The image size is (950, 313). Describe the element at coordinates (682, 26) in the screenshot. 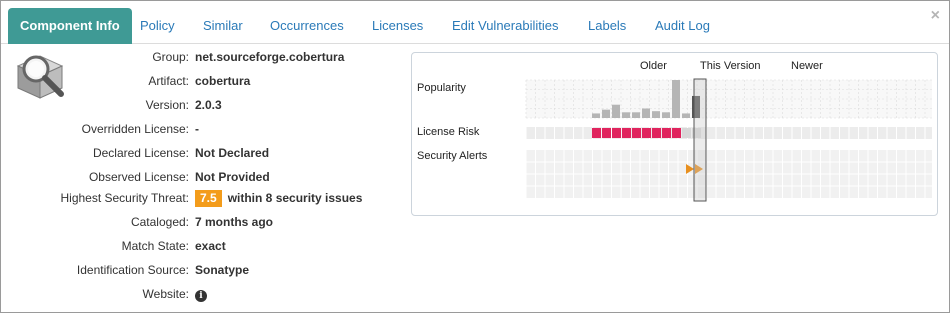

I see `tab-audit-log: Audit Log` at that location.